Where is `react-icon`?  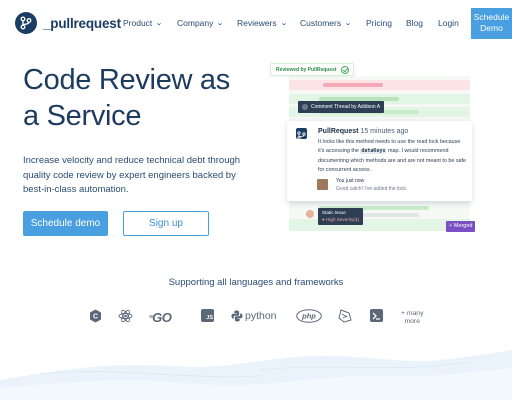
react-icon is located at coordinates (125, 316).